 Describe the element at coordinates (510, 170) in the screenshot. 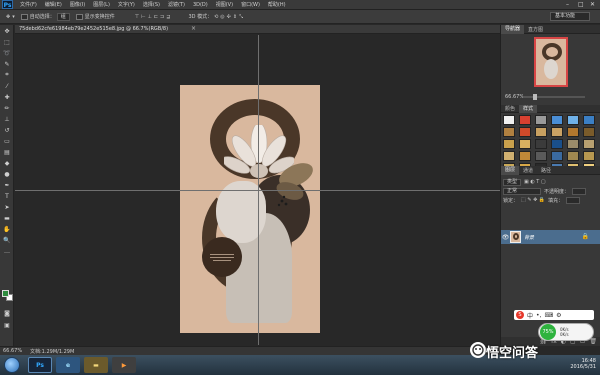

I see `tab-layers: 图层` at that location.